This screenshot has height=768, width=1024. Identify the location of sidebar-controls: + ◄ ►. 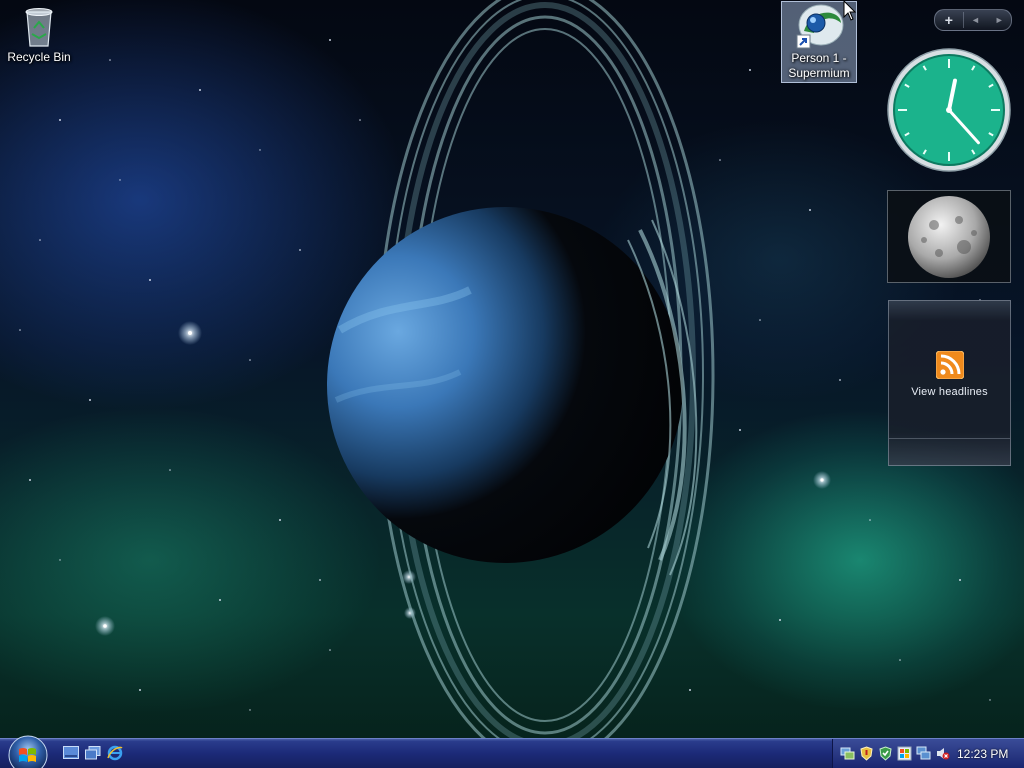
(973, 20).